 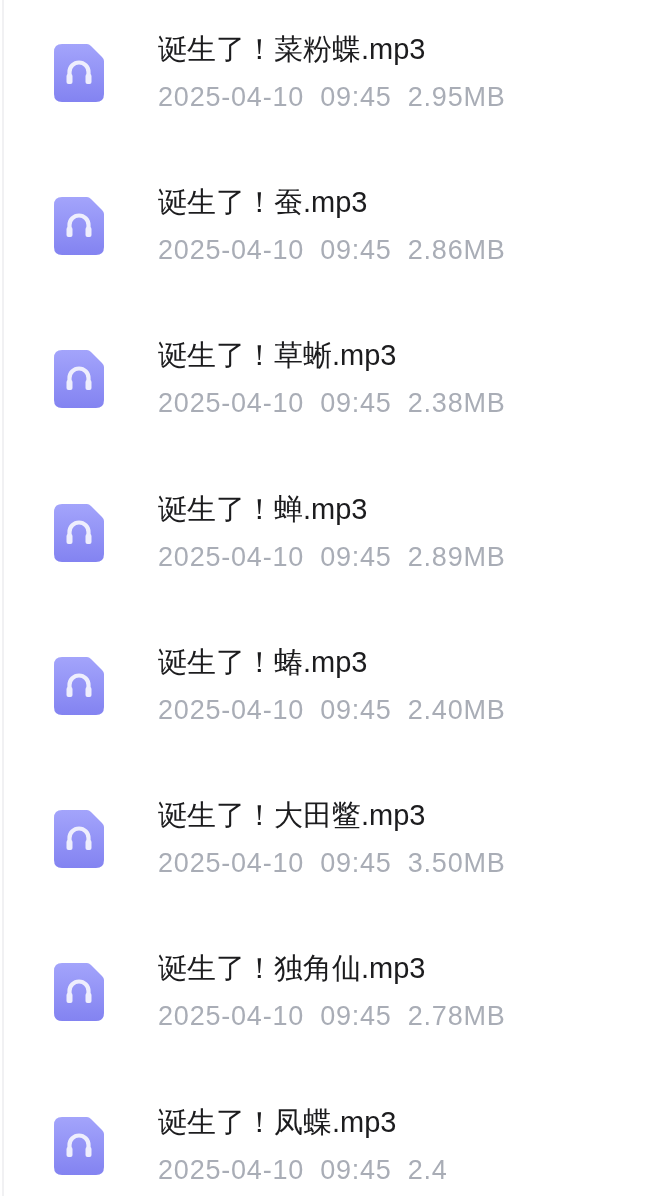 What do you see at coordinates (263, 508) in the screenshot?
I see `file-name: 诞生了！蝉.mp3` at bounding box center [263, 508].